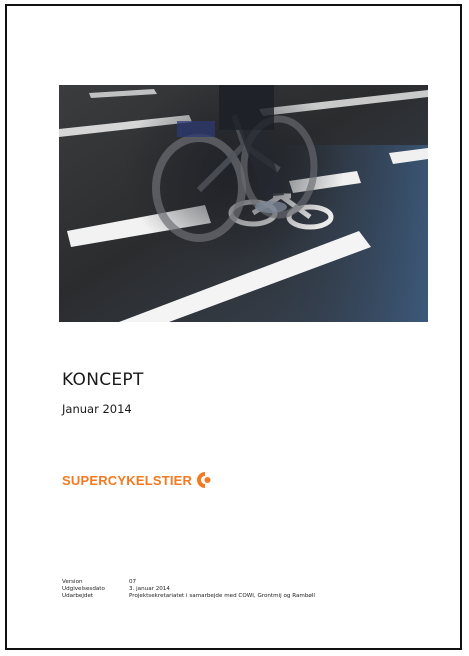 The height and width of the screenshot is (656, 469). What do you see at coordinates (97, 409) in the screenshot?
I see `document-date: Januar 2014` at bounding box center [97, 409].